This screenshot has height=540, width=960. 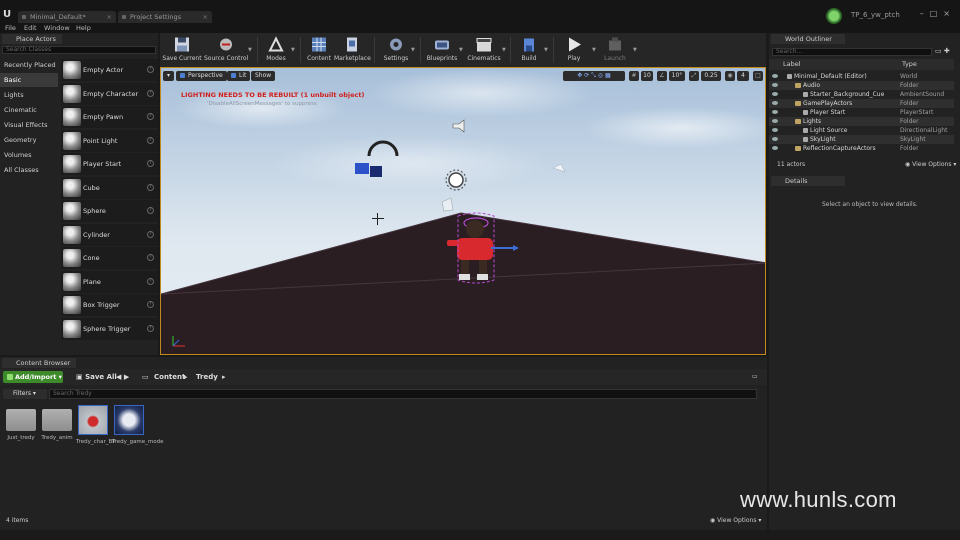 I want to click on skylight-gizmo, so click(x=456, y=180).